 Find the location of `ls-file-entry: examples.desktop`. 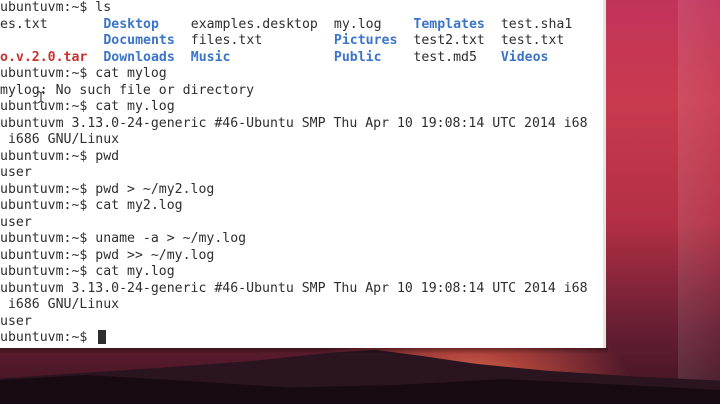

ls-file-entry: examples.desktop is located at coordinates (254, 24).